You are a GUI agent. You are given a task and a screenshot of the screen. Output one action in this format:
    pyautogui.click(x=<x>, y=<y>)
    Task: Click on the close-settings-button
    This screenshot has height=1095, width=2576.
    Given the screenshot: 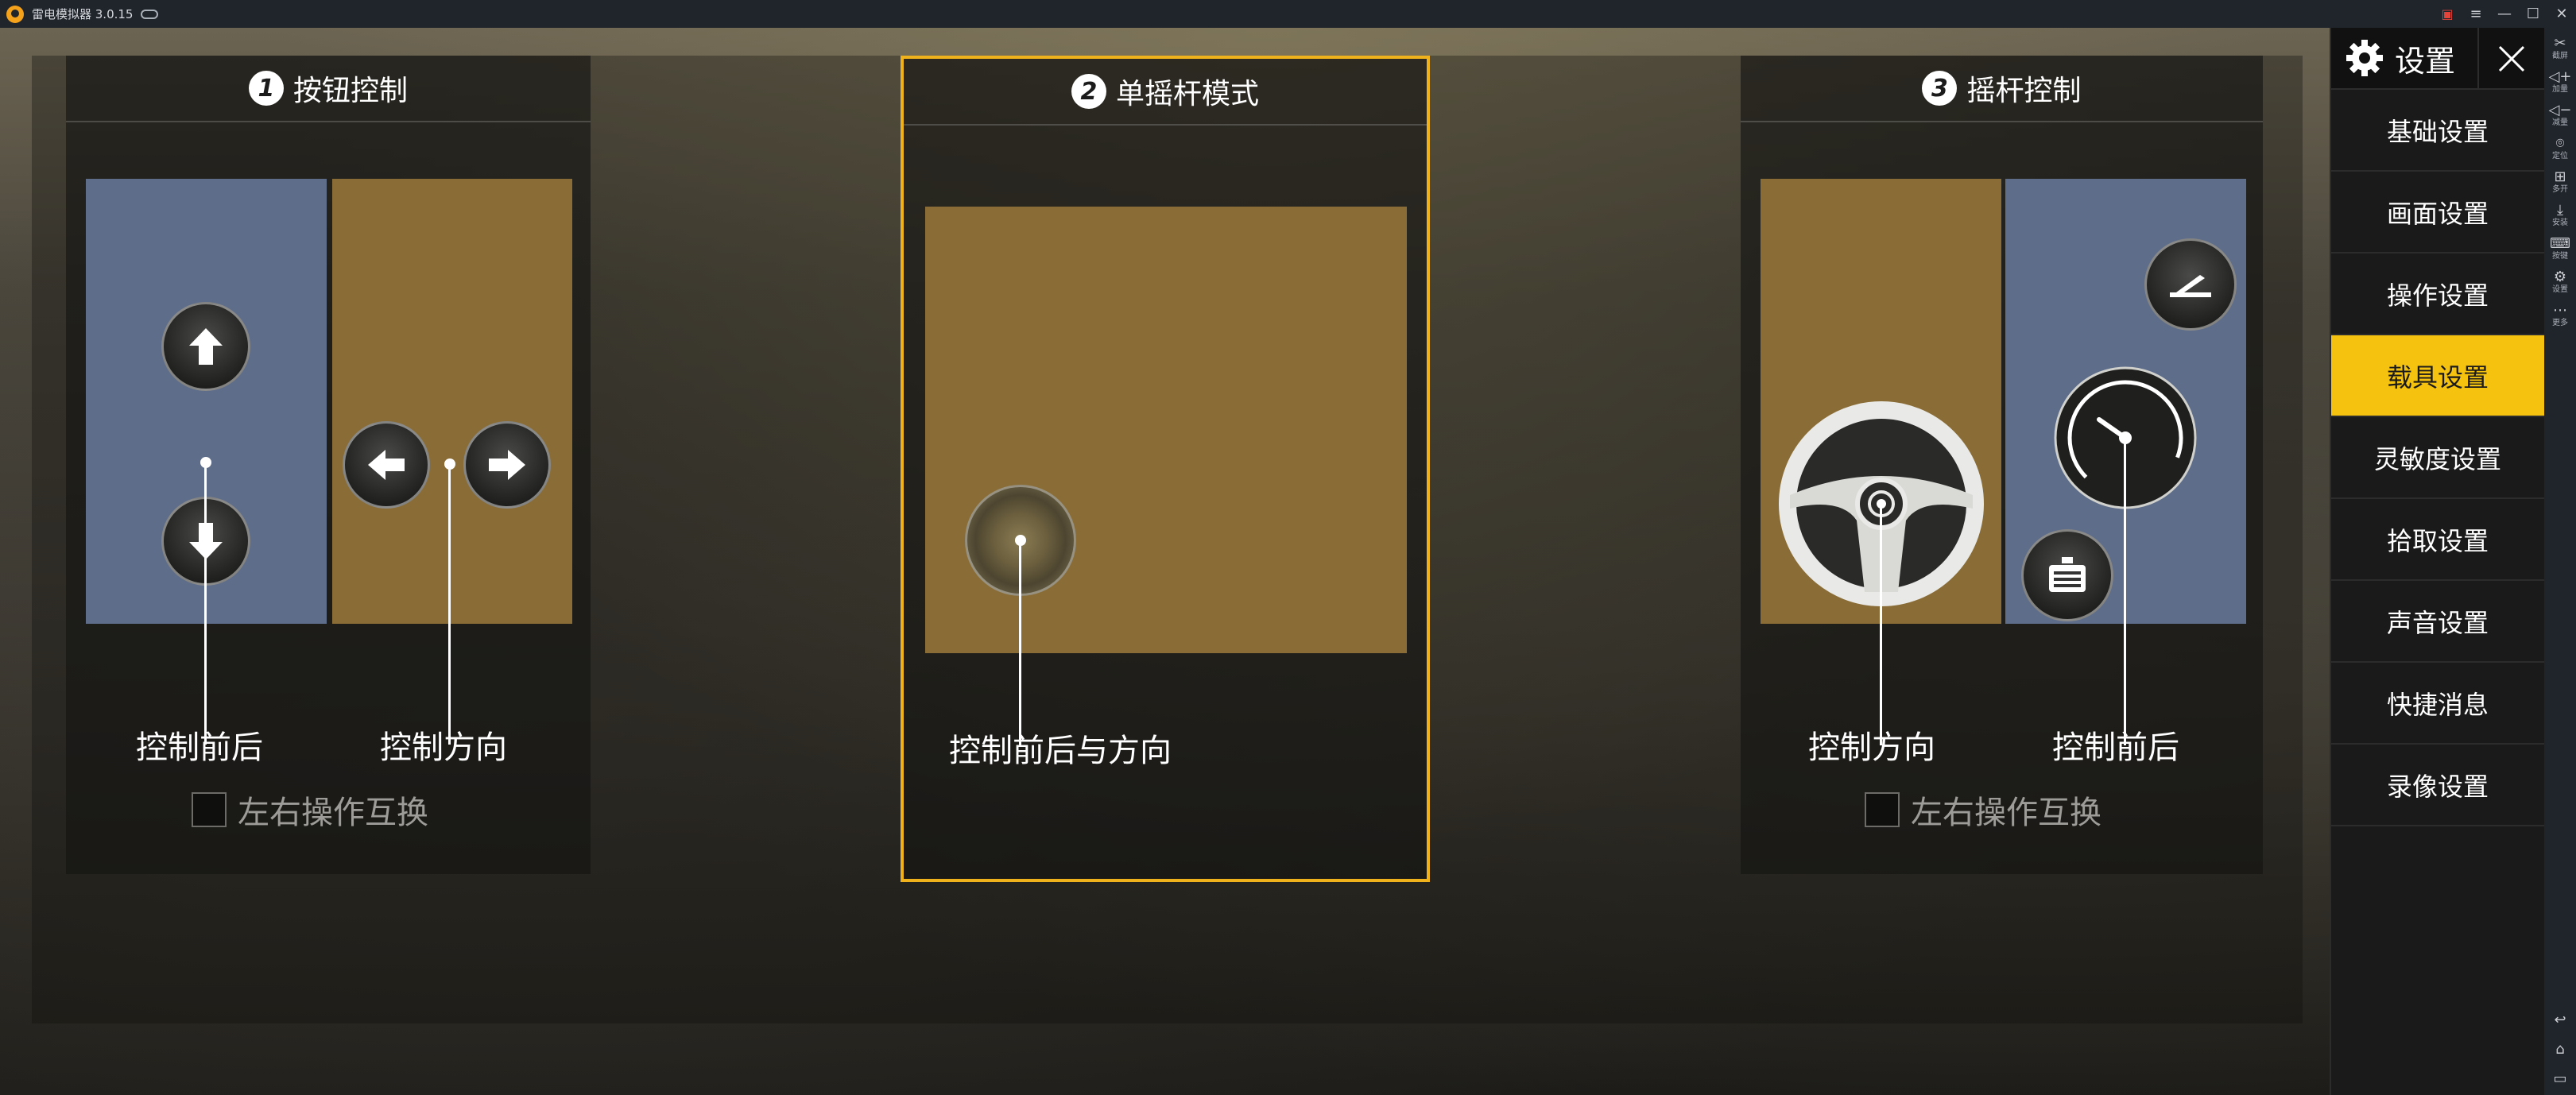 What is the action you would take?
    pyautogui.click(x=2510, y=59)
    